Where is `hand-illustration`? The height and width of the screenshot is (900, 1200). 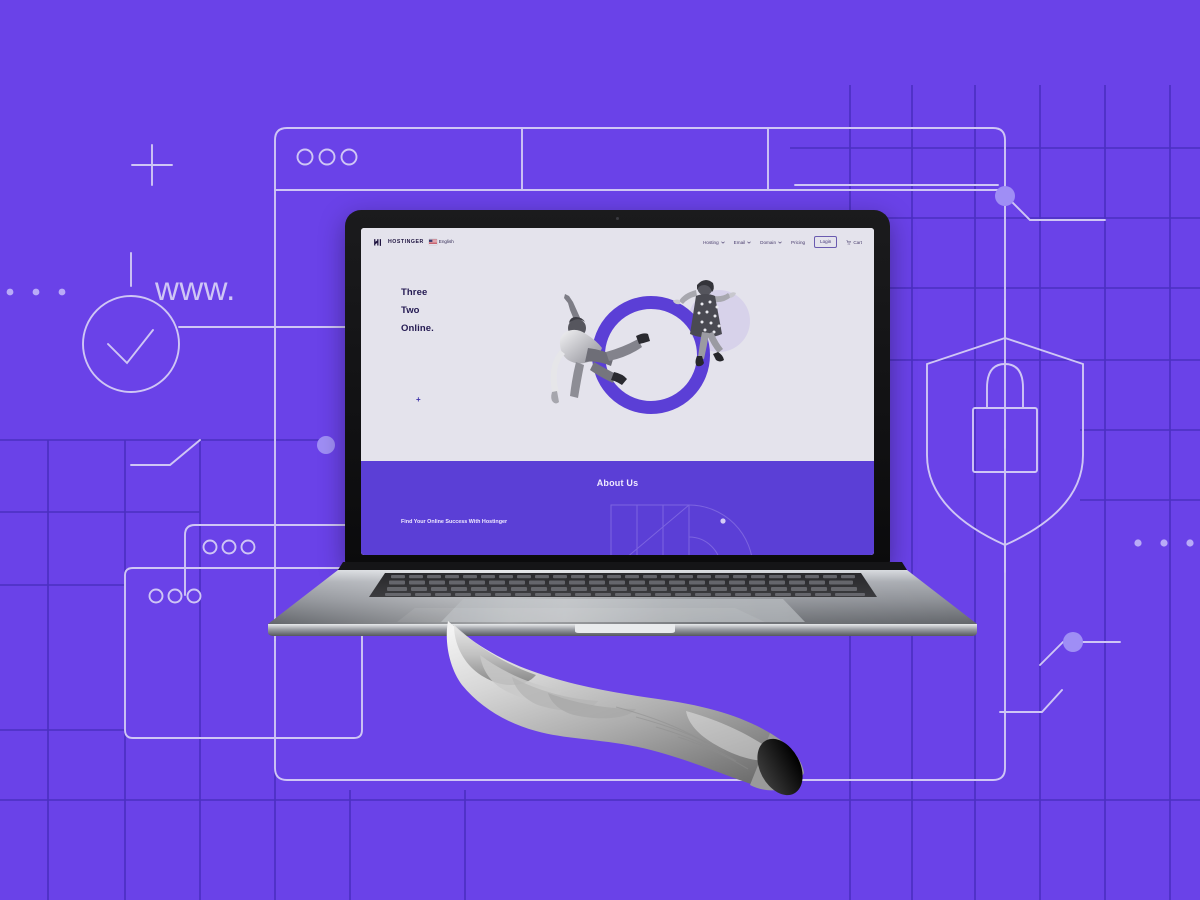
hand-illustration is located at coordinates (625, 708).